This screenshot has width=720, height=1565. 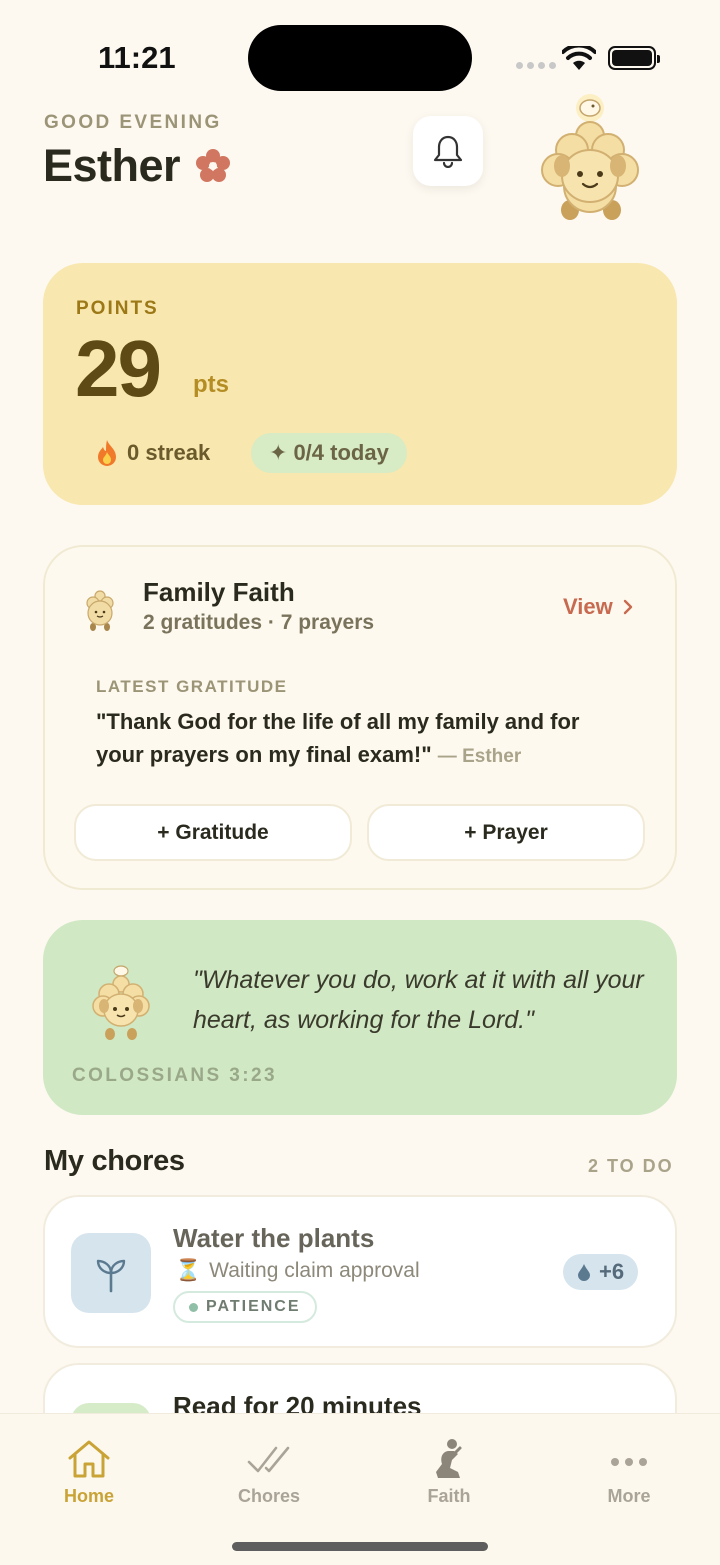 I want to click on tab-bar: Home Chores Faith More, so click(x=360, y=1489).